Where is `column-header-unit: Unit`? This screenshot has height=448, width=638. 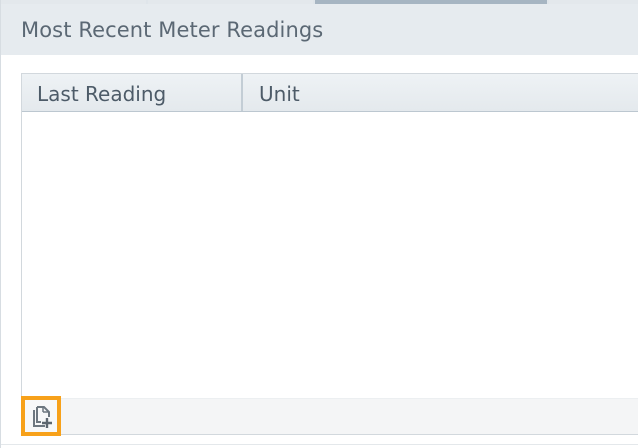
column-header-unit: Unit is located at coordinates (440, 92).